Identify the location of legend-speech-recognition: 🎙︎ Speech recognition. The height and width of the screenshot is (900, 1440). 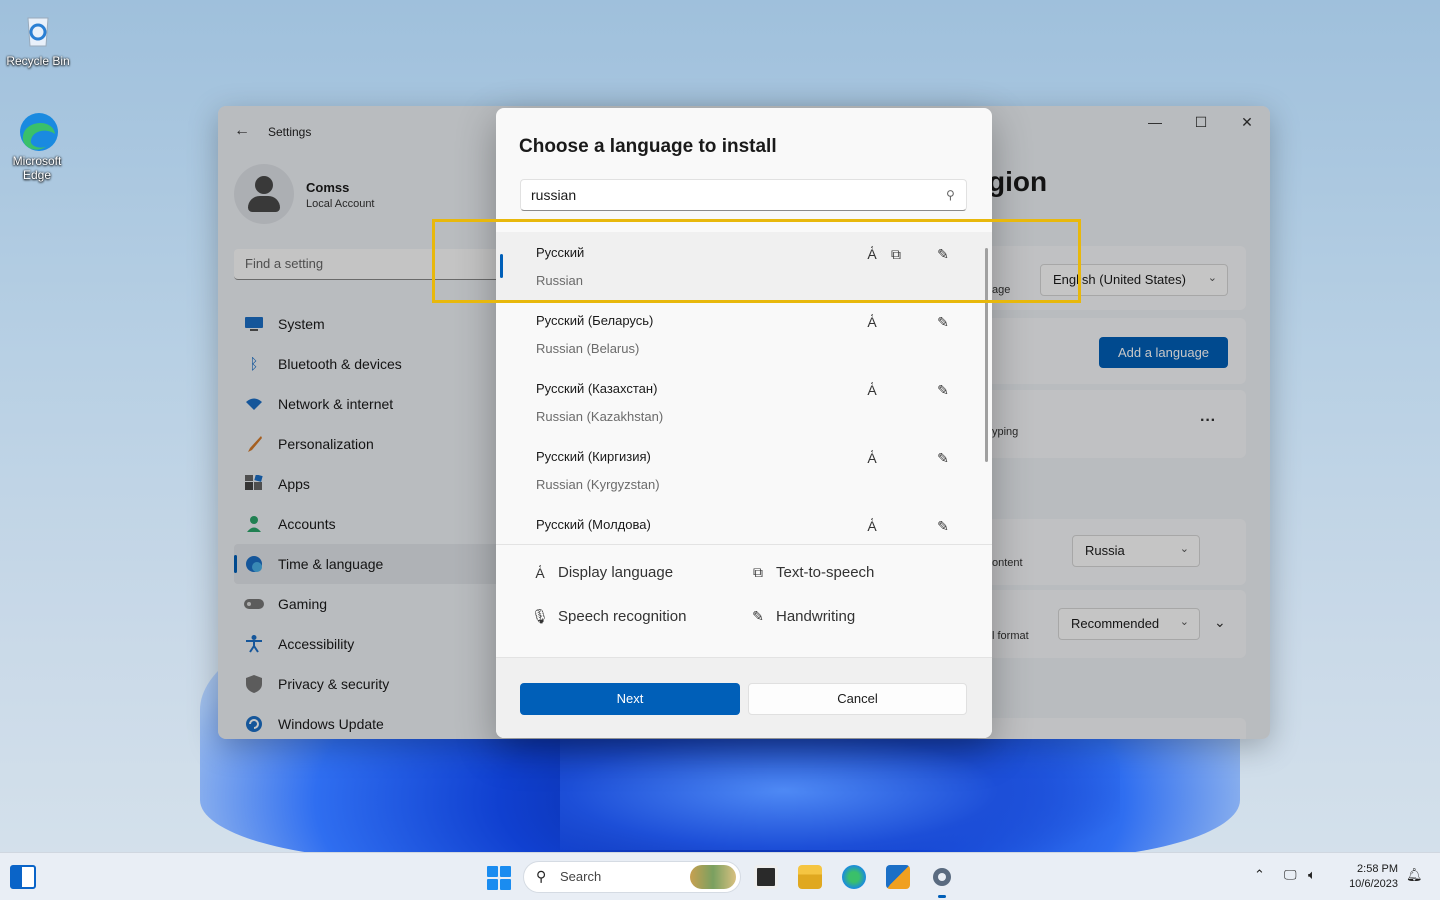
(608, 616).